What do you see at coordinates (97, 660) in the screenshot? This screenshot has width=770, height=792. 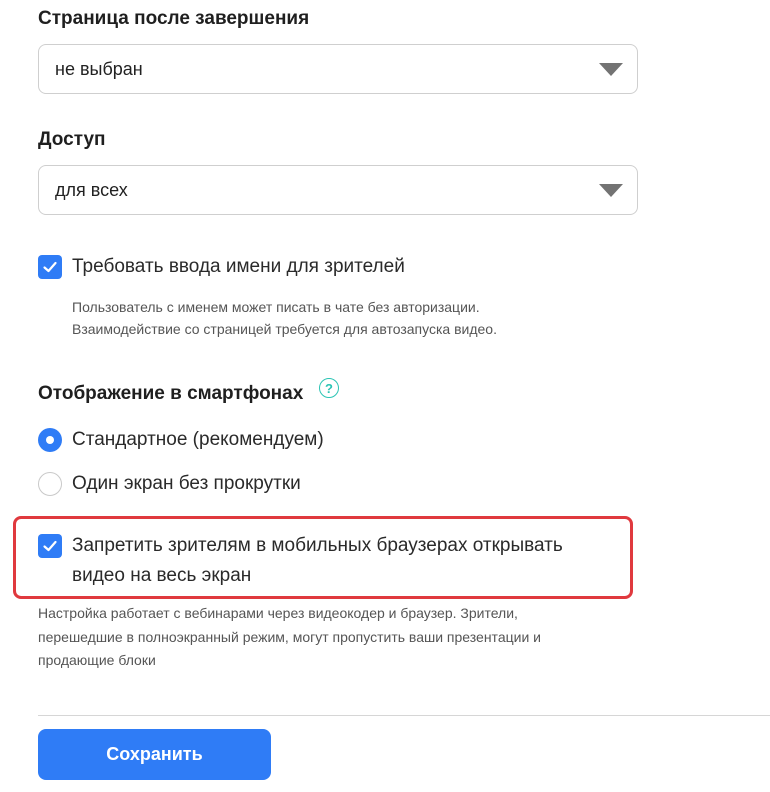 I see `block-fullscreen-hint-3: продающие блоки` at bounding box center [97, 660].